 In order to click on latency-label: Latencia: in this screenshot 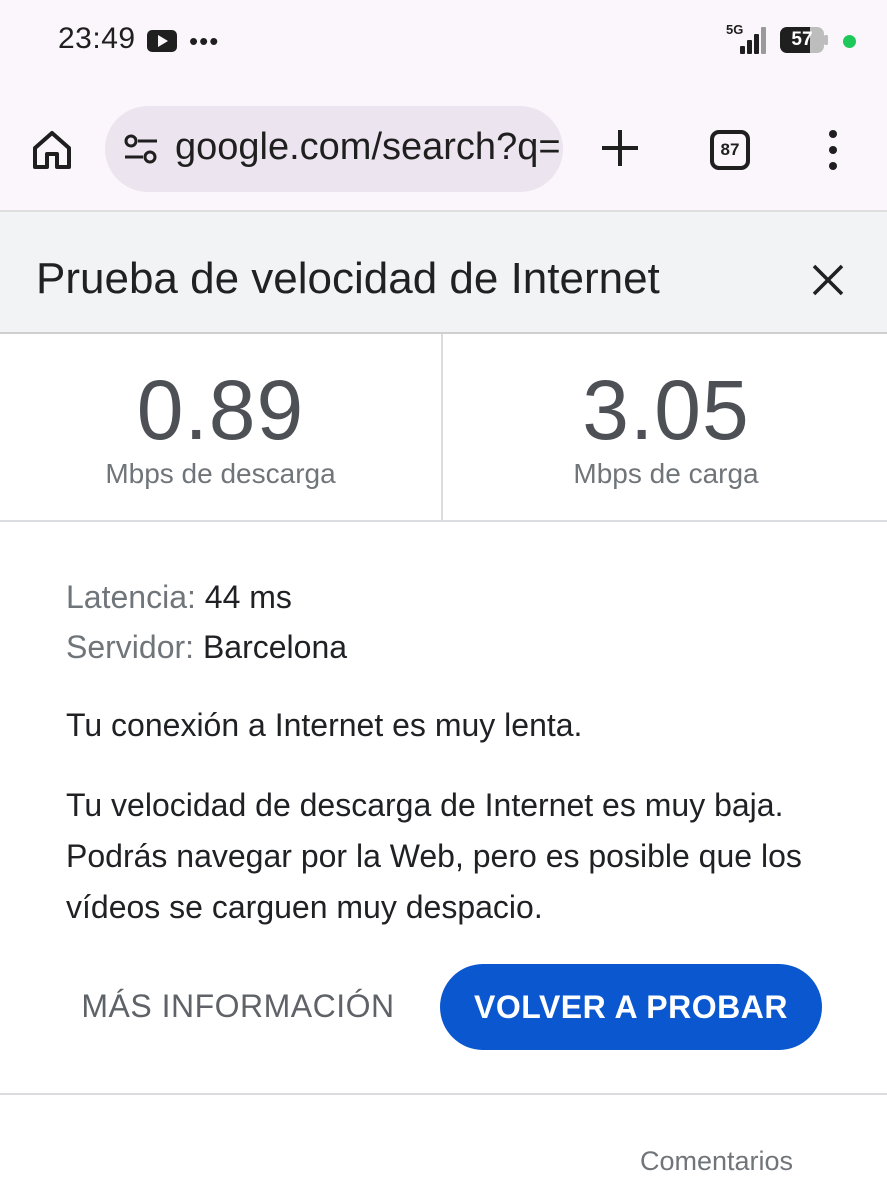, I will do `click(131, 597)`.